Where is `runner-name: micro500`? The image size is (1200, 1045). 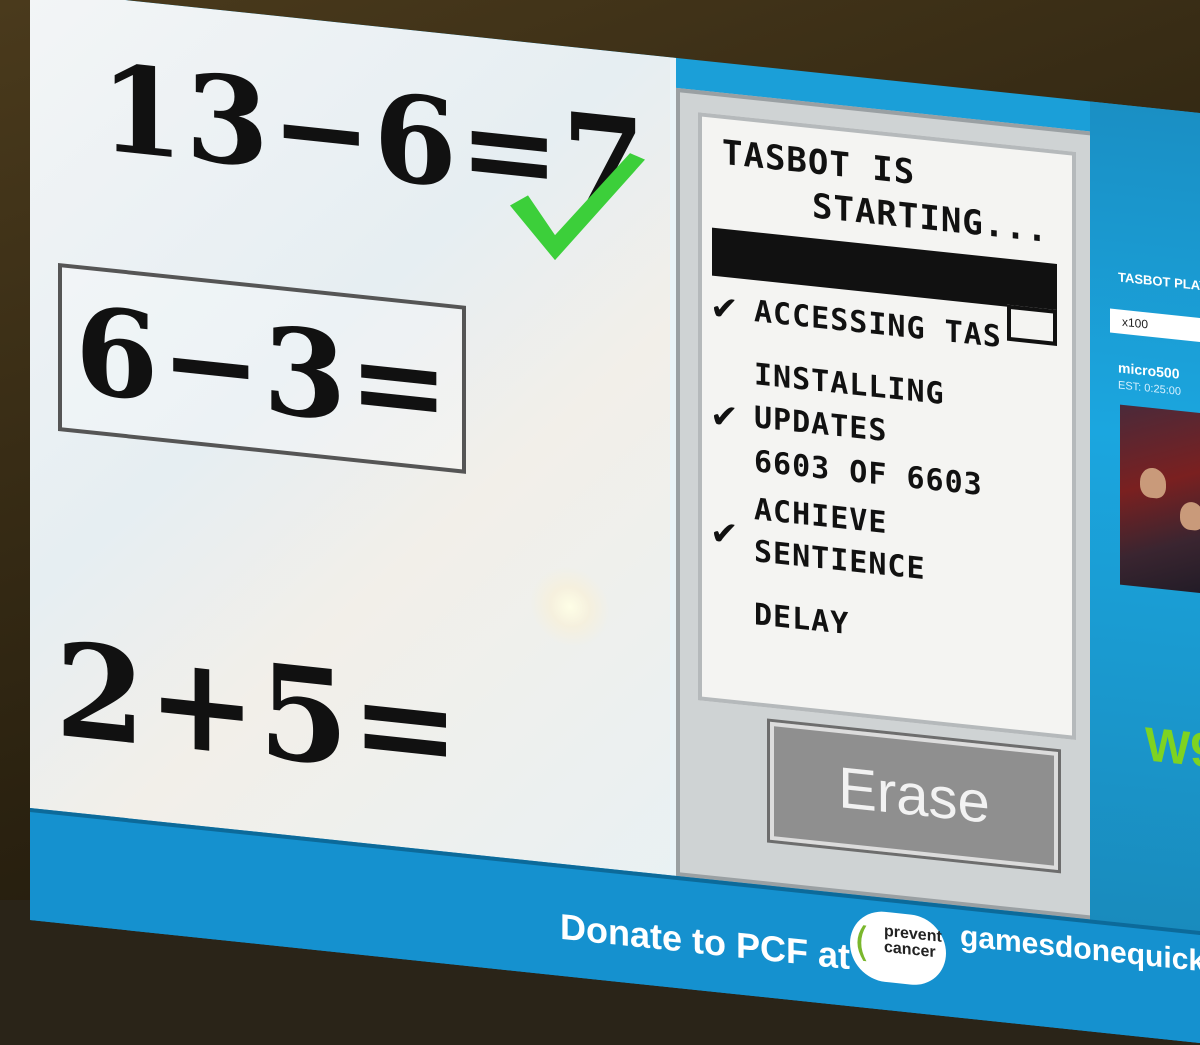
runner-name: micro500 is located at coordinates (1149, 370).